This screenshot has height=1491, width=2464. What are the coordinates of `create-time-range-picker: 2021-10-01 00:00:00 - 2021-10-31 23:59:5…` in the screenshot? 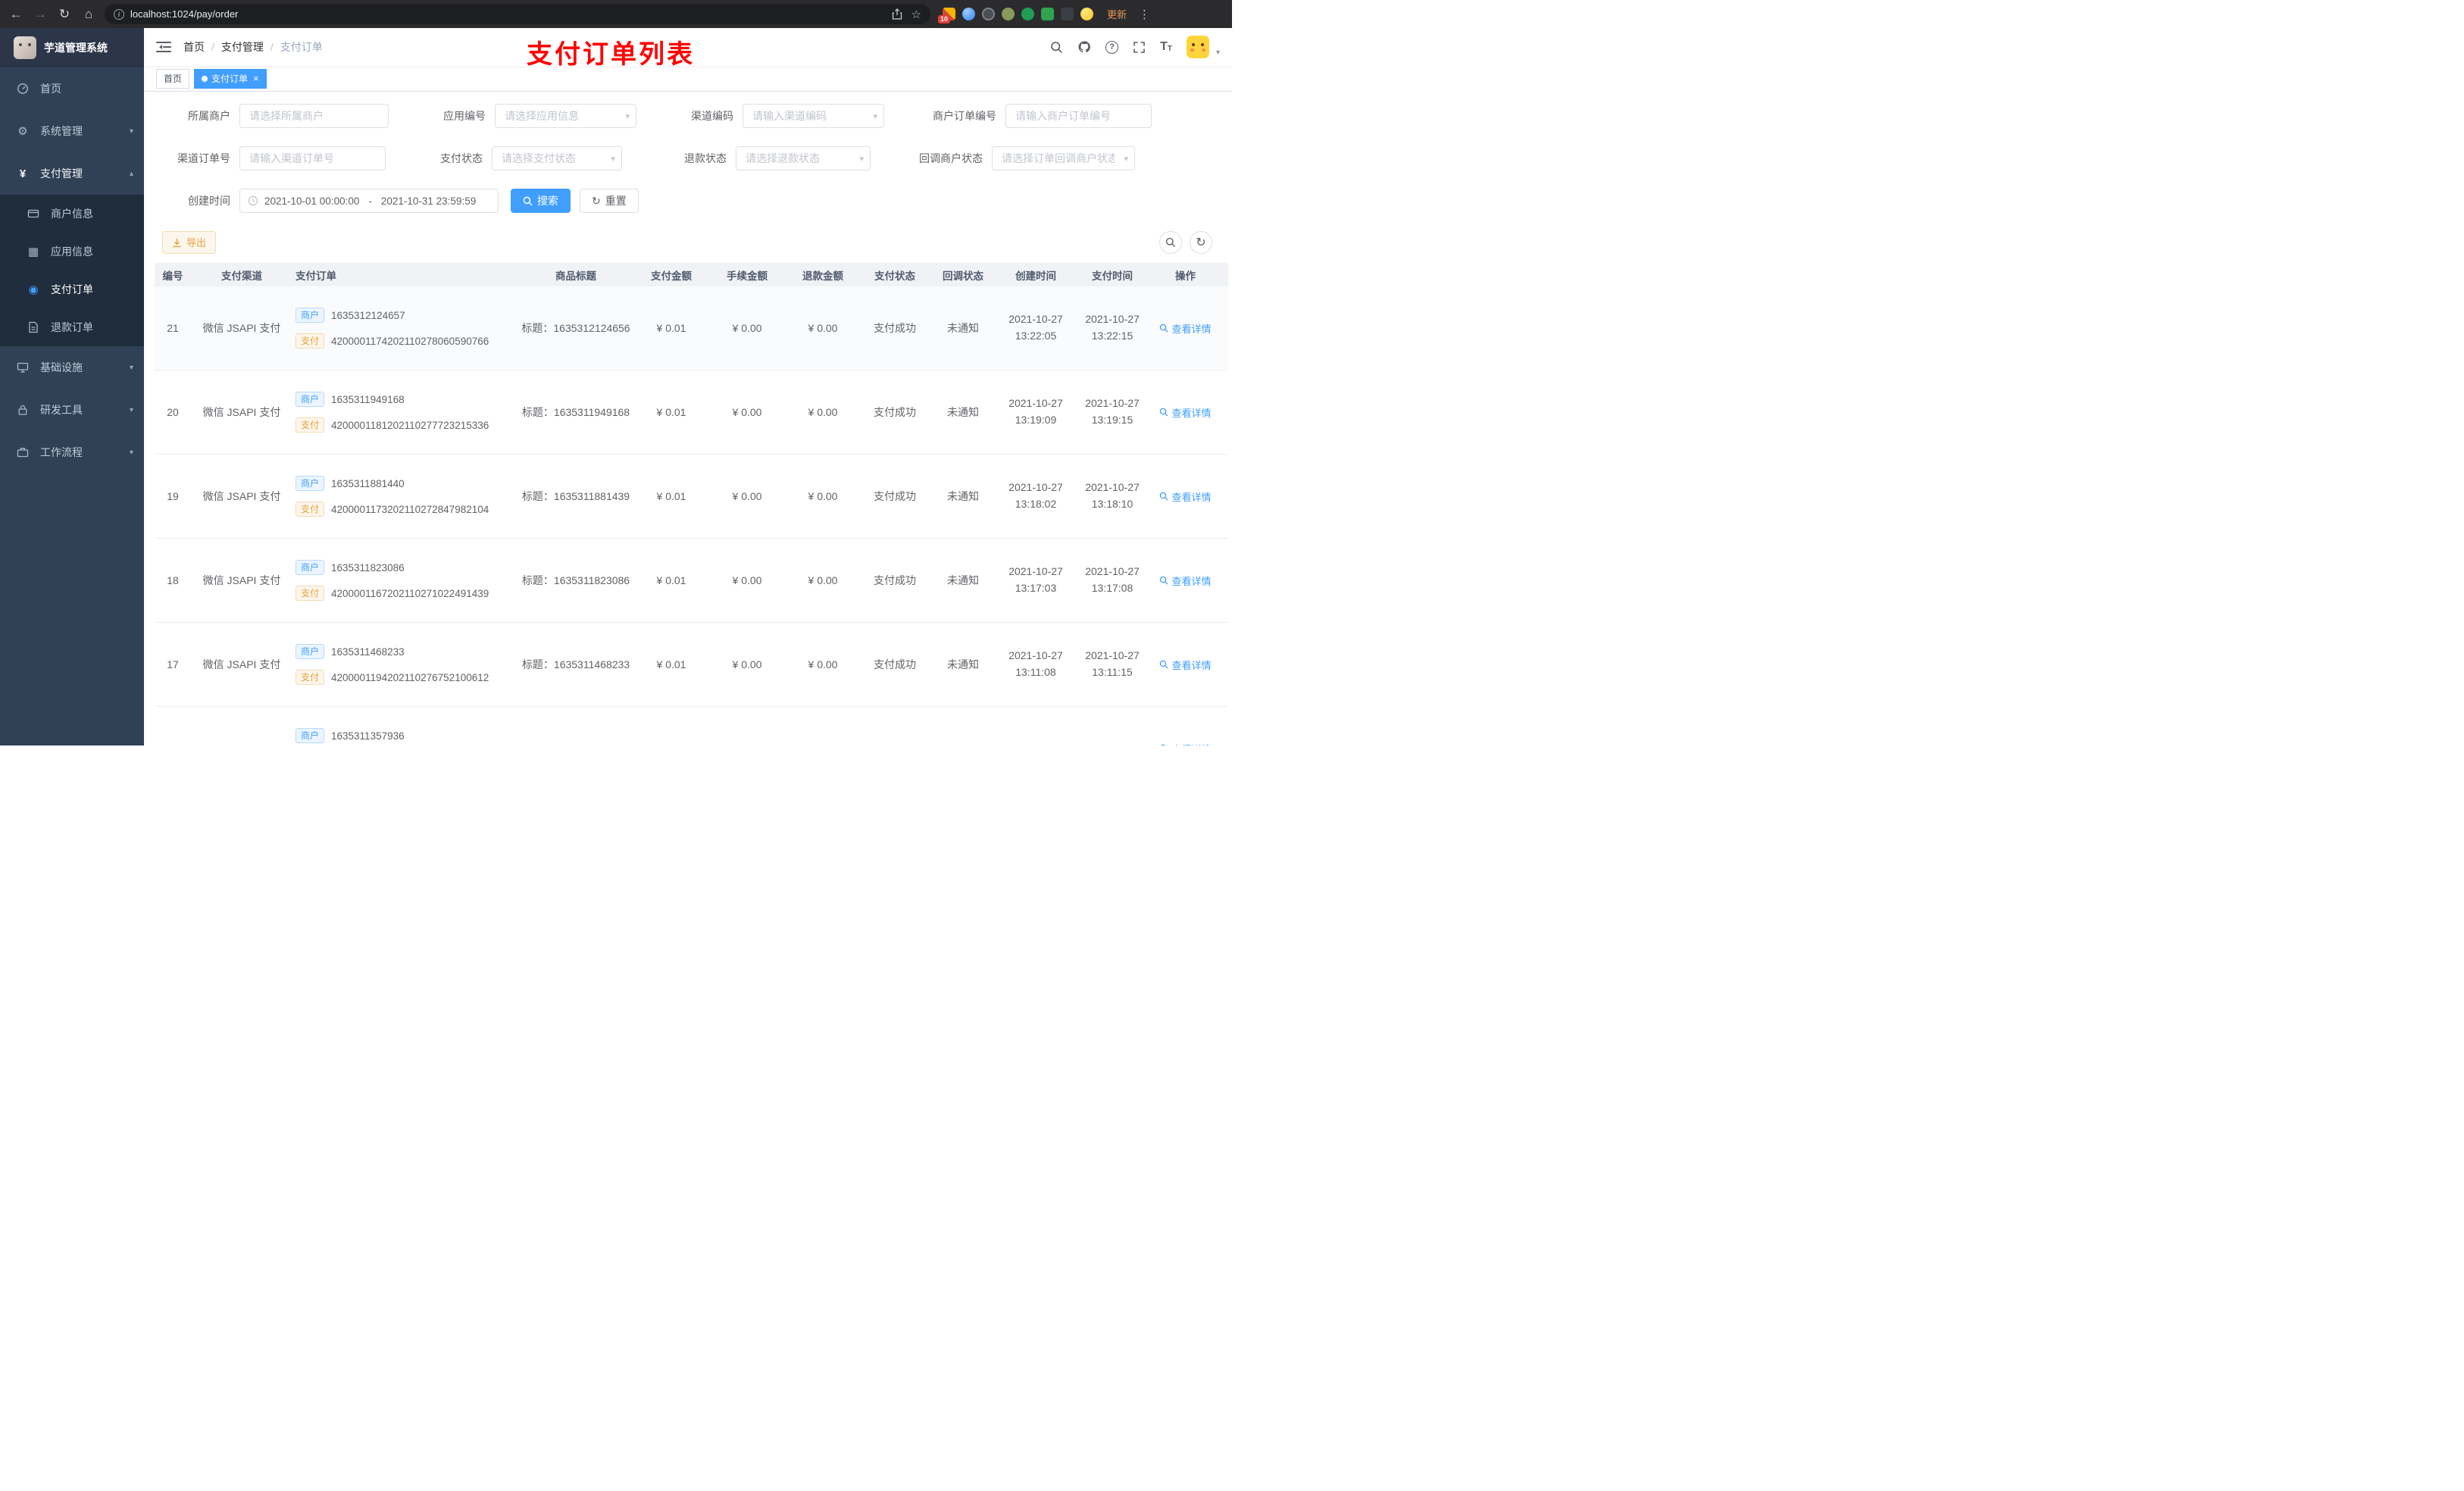 It's located at (369, 201).